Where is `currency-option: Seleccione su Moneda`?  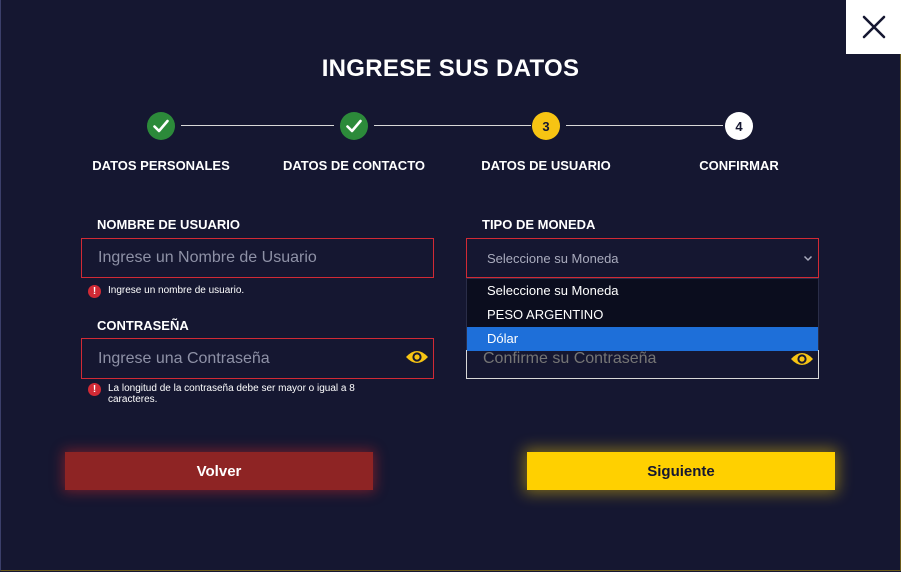 currency-option: Seleccione su Moneda is located at coordinates (642, 291).